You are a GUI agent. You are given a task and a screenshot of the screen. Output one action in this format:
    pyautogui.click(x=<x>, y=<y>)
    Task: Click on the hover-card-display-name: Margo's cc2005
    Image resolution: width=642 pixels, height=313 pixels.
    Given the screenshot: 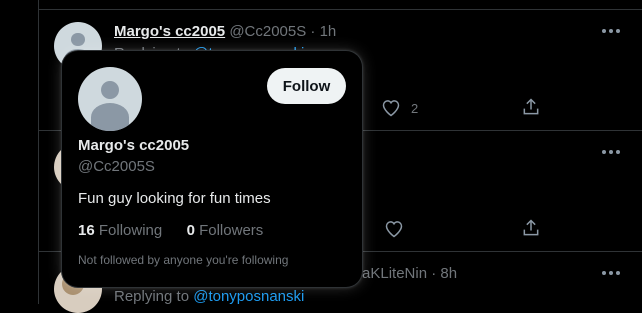 What is the action you would take?
    pyautogui.click(x=133, y=145)
    